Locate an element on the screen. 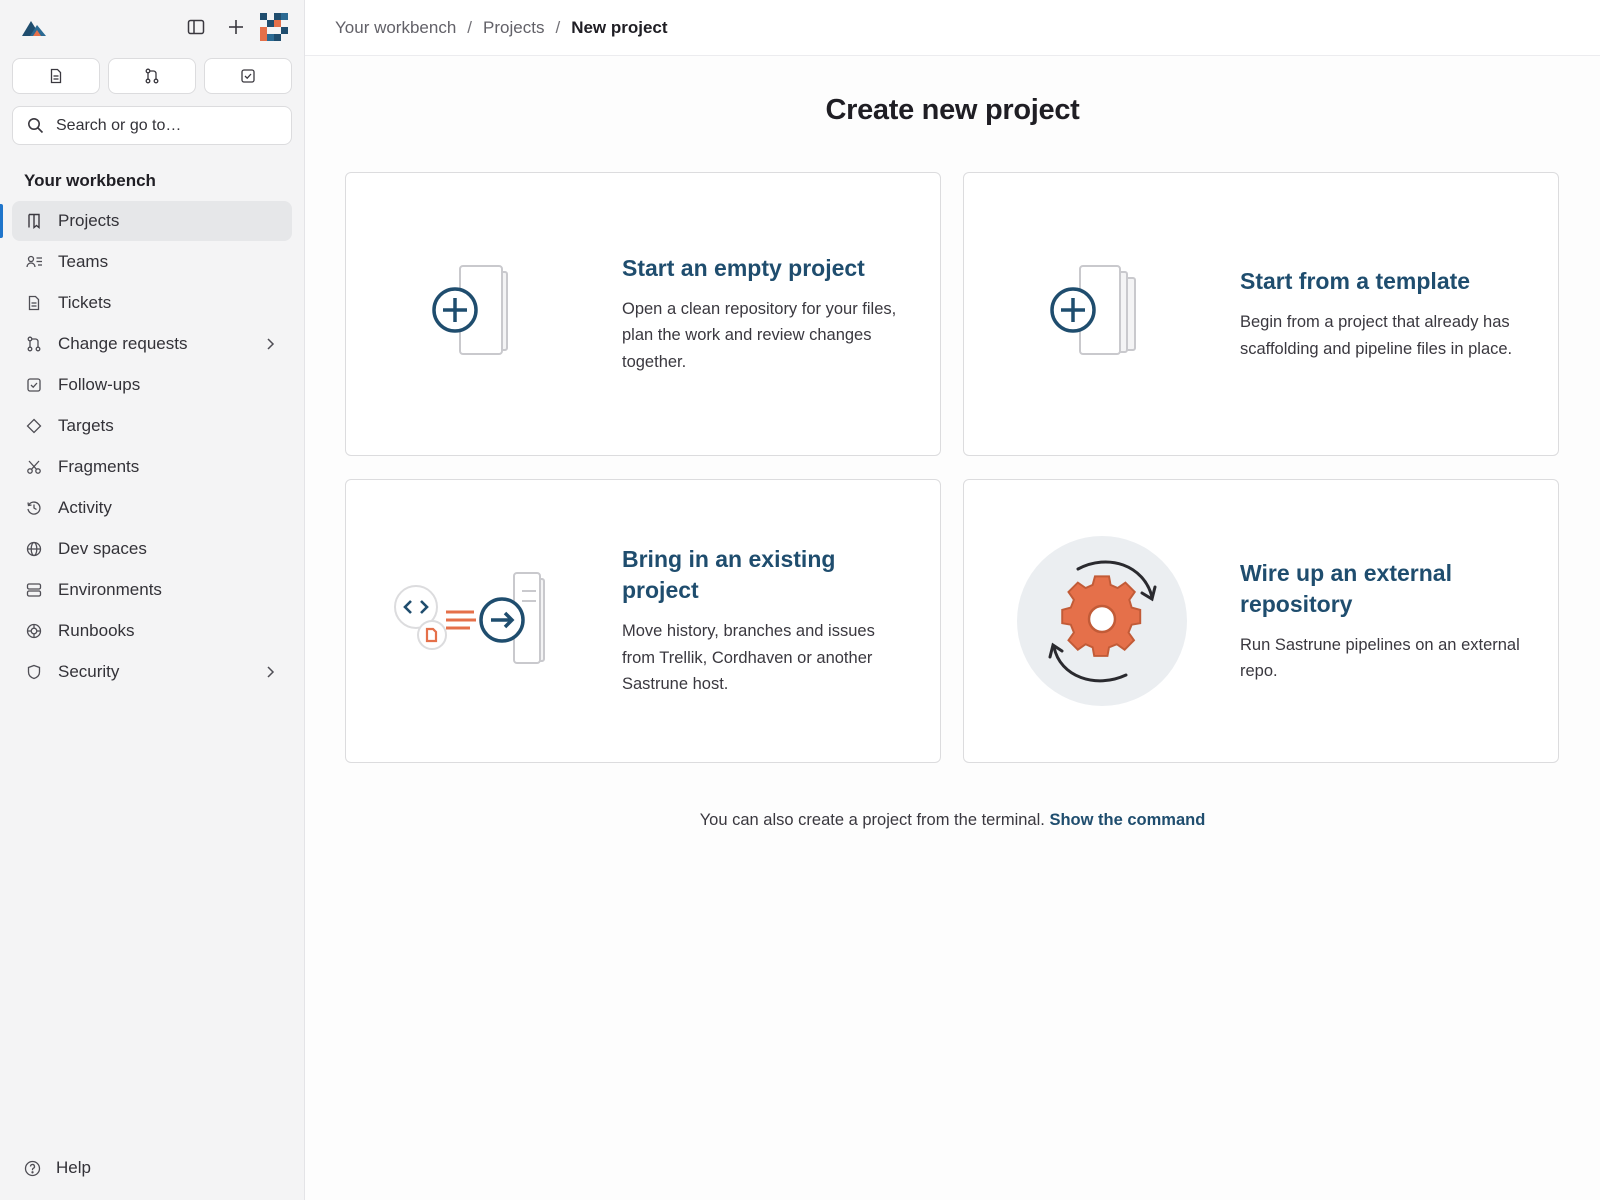 The height and width of the screenshot is (1200, 1600). sidebar-item-projects: Projects is located at coordinates (146, 221).